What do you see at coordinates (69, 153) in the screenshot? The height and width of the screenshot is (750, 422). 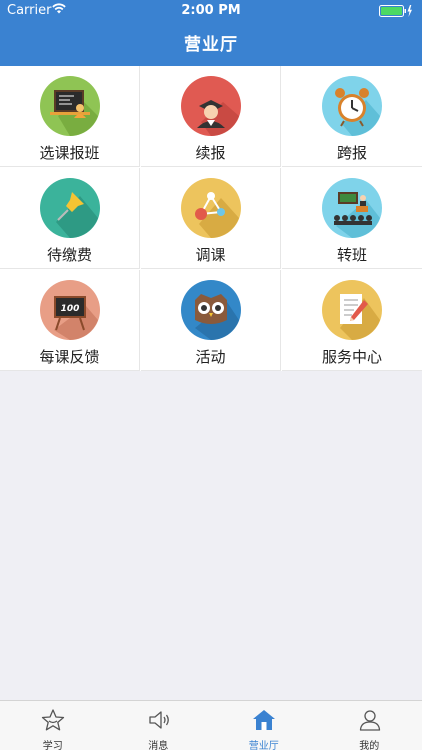 I see `grid-item-label: 选课报班` at bounding box center [69, 153].